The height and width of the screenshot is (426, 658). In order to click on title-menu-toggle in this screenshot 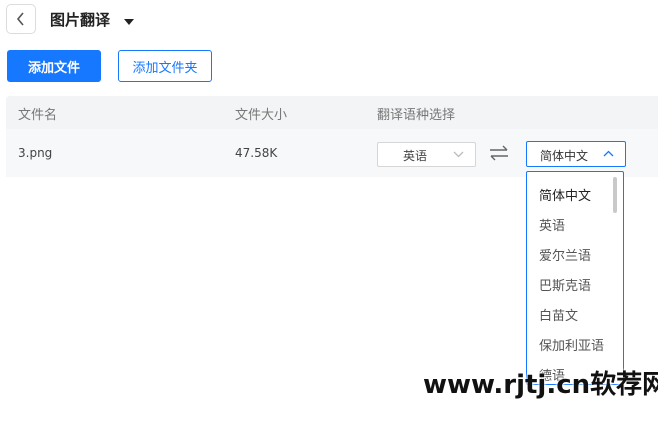, I will do `click(129, 21)`.